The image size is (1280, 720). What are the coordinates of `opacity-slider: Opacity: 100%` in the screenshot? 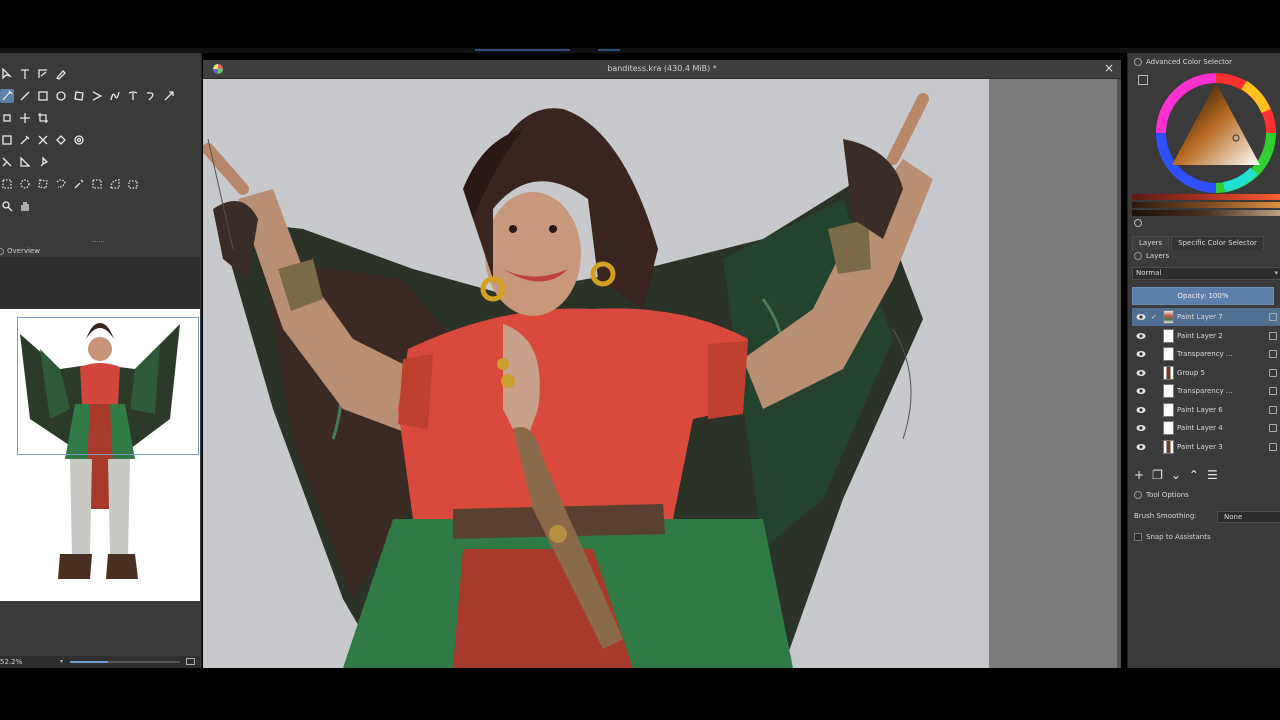 It's located at (1203, 296).